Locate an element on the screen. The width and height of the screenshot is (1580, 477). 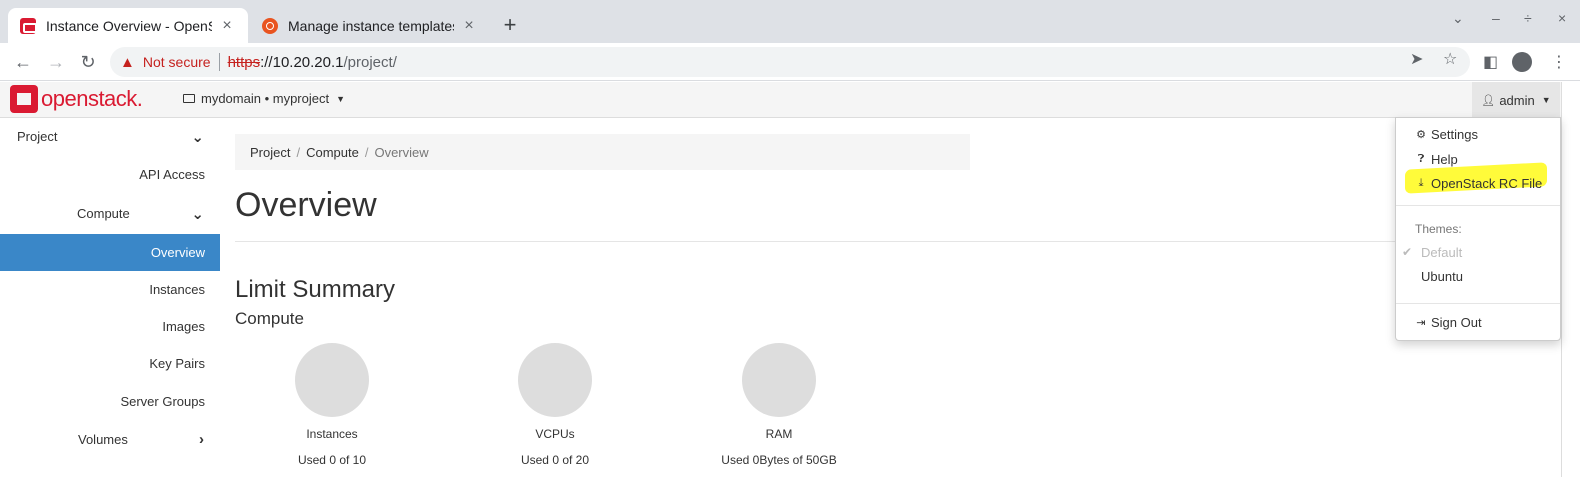
user-icon: 👤︎ is located at coordinates (1488, 100).